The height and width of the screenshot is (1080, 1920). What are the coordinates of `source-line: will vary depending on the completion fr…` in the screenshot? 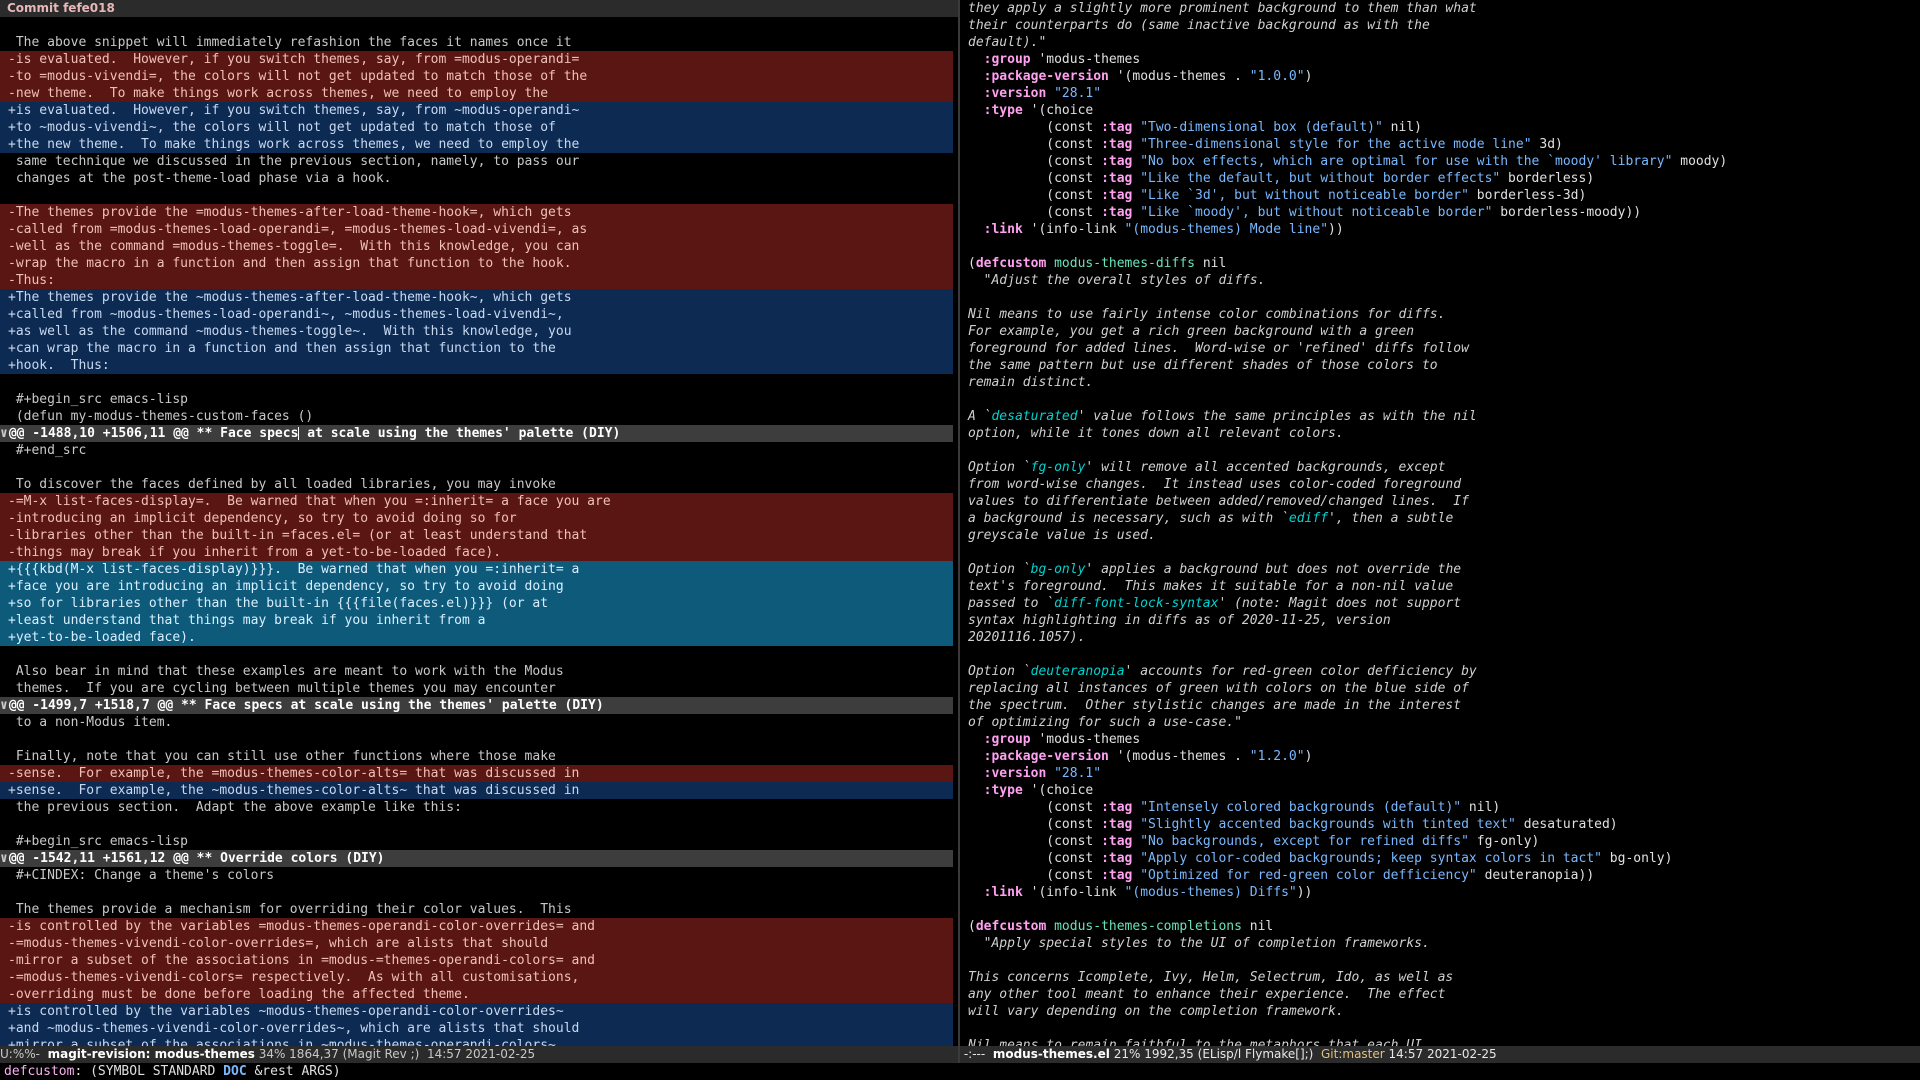 It's located at (1156, 1011).